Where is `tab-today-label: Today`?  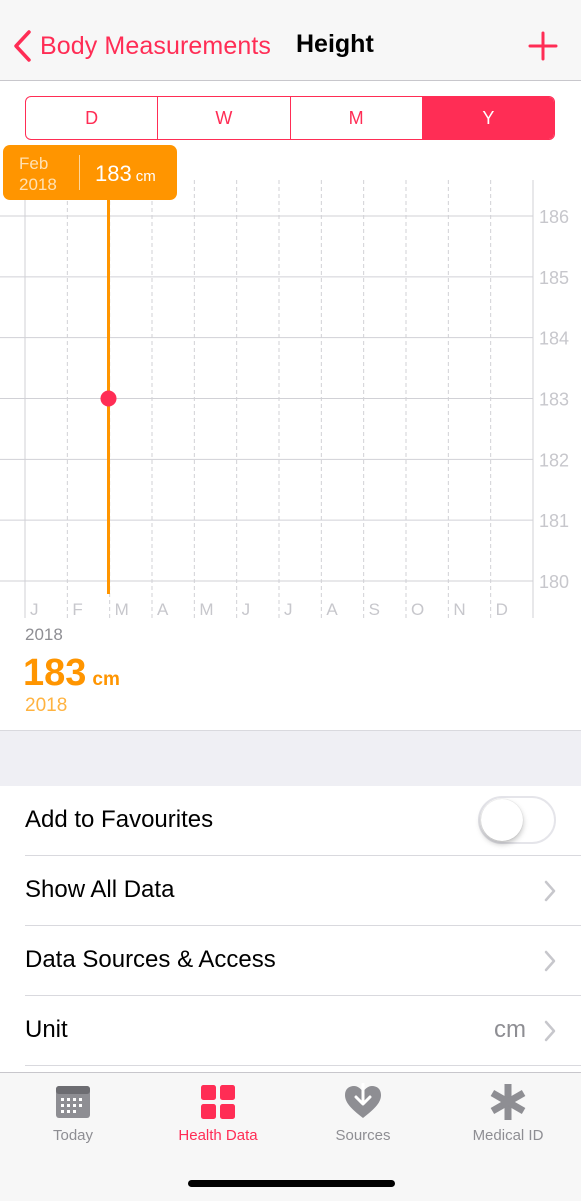 tab-today-label: Today is located at coordinates (73, 1135).